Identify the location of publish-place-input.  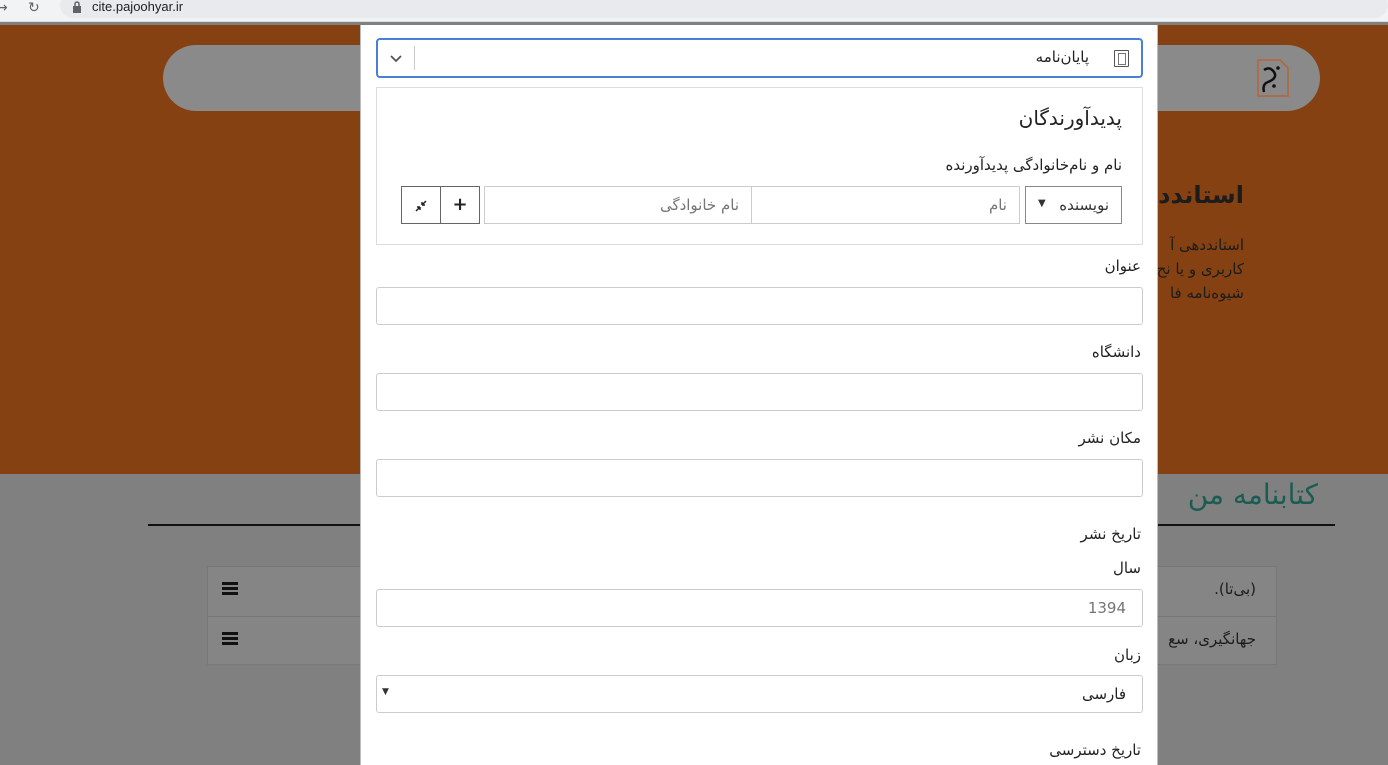
(759, 478).